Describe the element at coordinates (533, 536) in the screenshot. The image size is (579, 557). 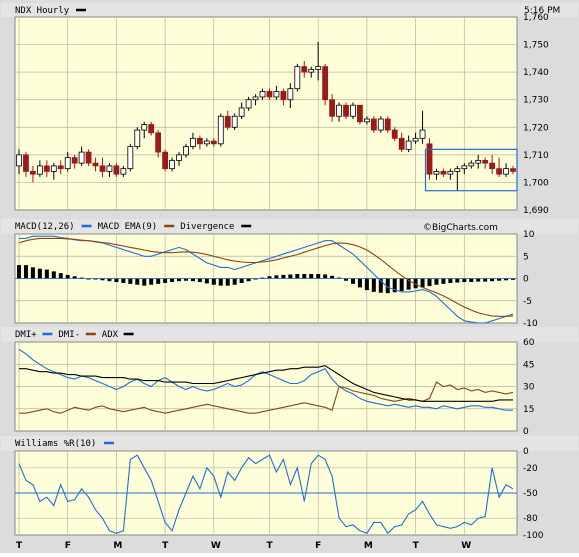
I see `y-tick-label: -100` at that location.